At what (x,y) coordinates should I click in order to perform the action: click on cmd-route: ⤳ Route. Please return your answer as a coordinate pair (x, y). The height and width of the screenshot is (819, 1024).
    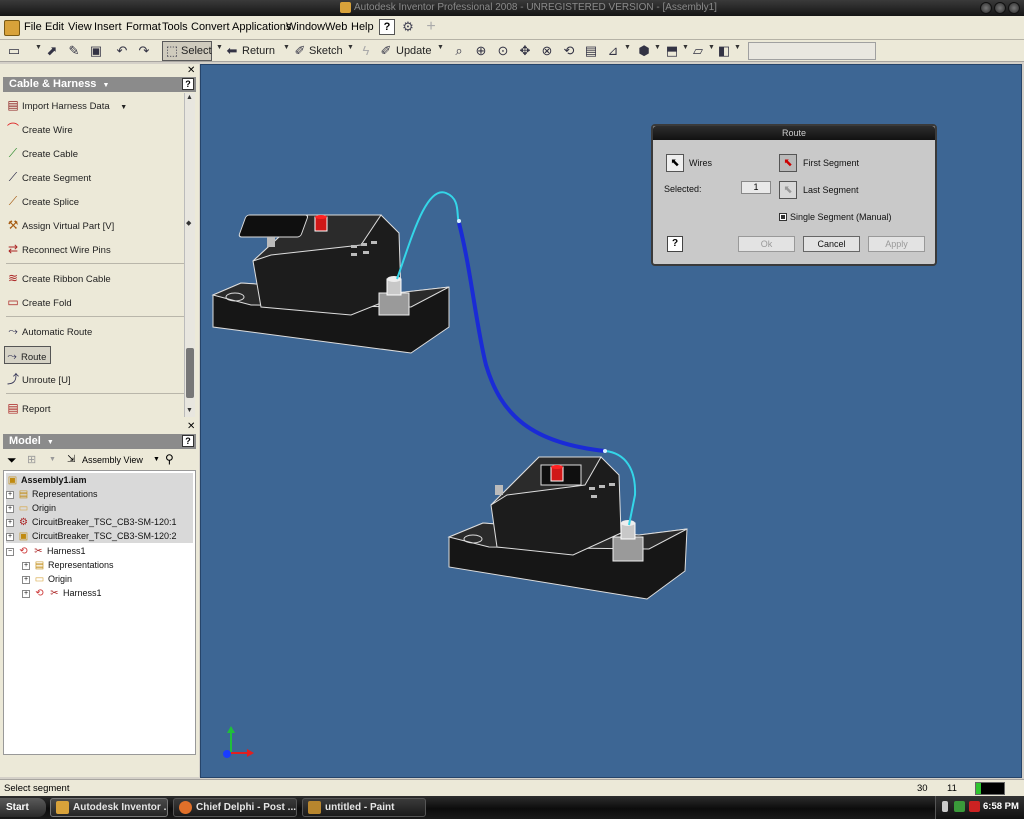
    Looking at the image, I should click on (28, 355).